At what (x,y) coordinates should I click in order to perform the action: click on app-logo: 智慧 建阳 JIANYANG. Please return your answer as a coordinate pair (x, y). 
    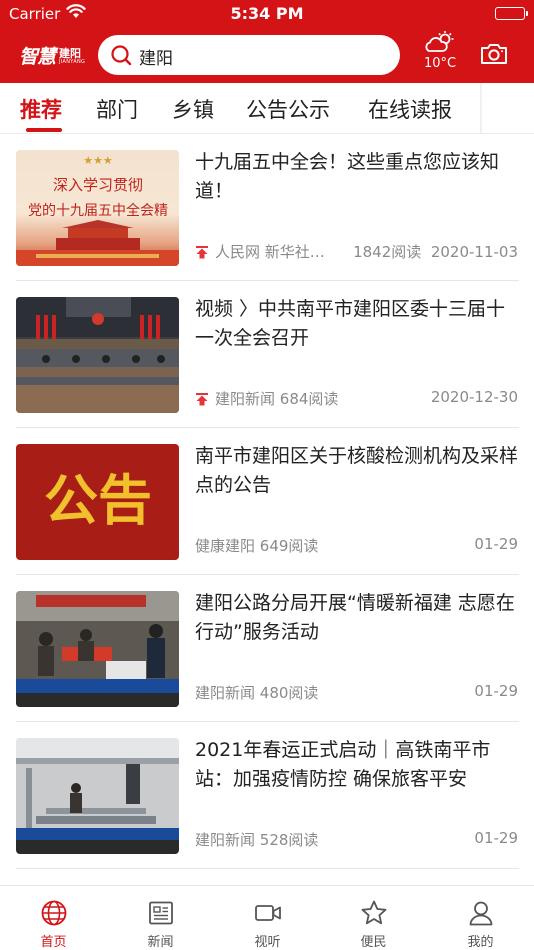
    Looking at the image, I should click on (53, 56).